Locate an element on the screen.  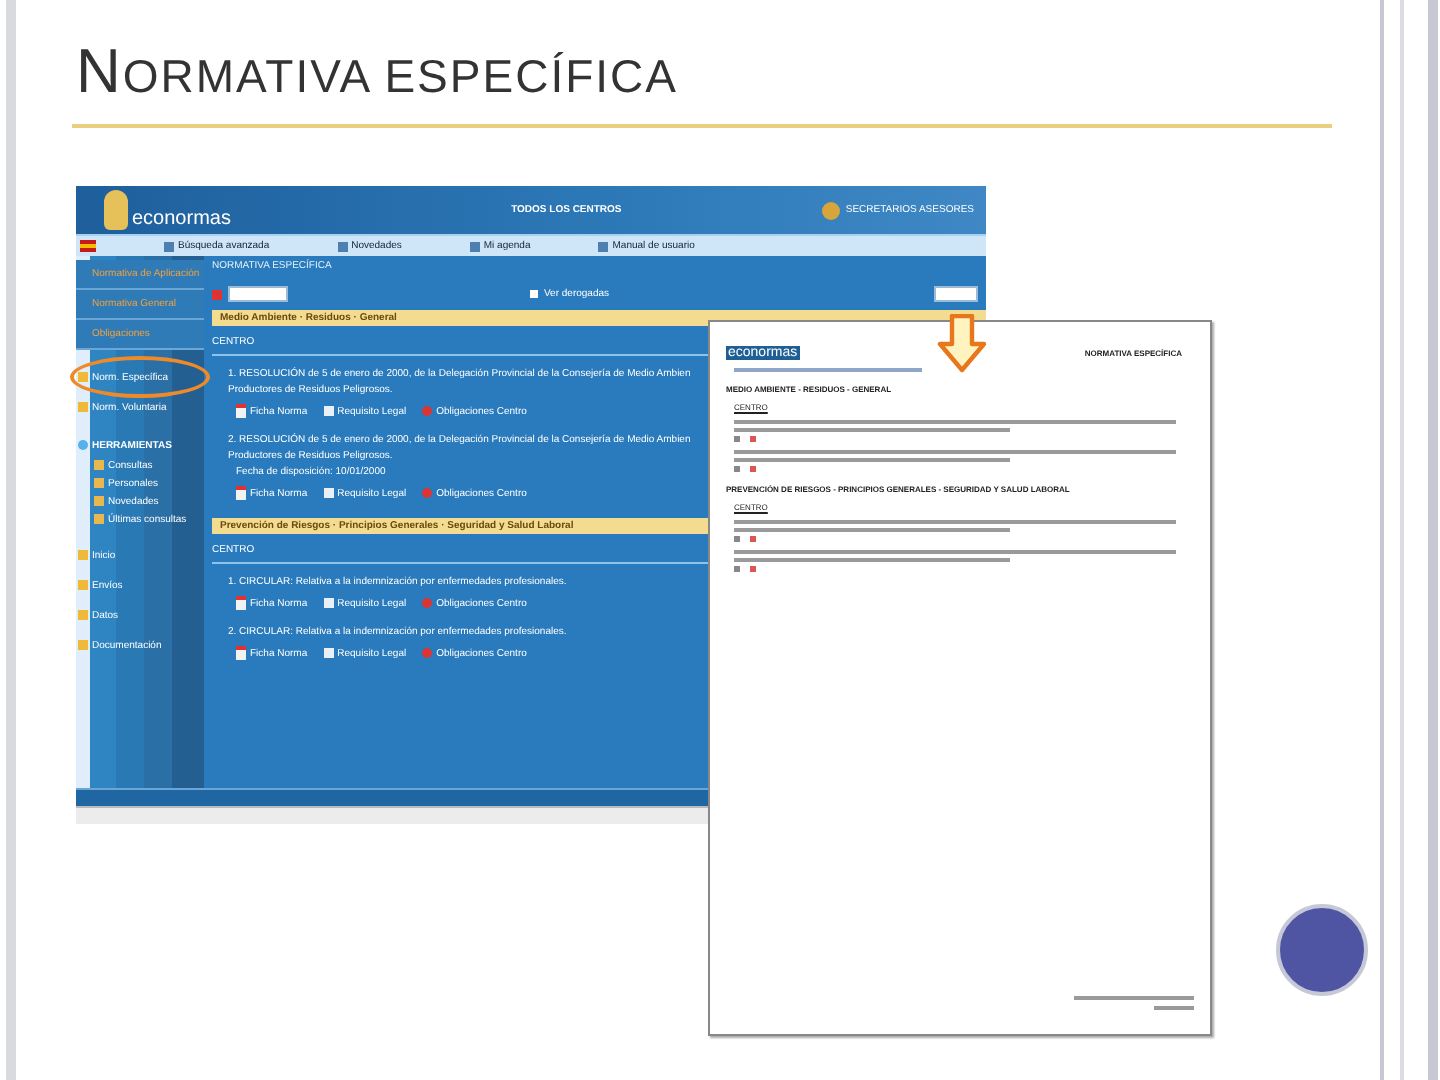
document-icon is located at coordinates (217, 294).